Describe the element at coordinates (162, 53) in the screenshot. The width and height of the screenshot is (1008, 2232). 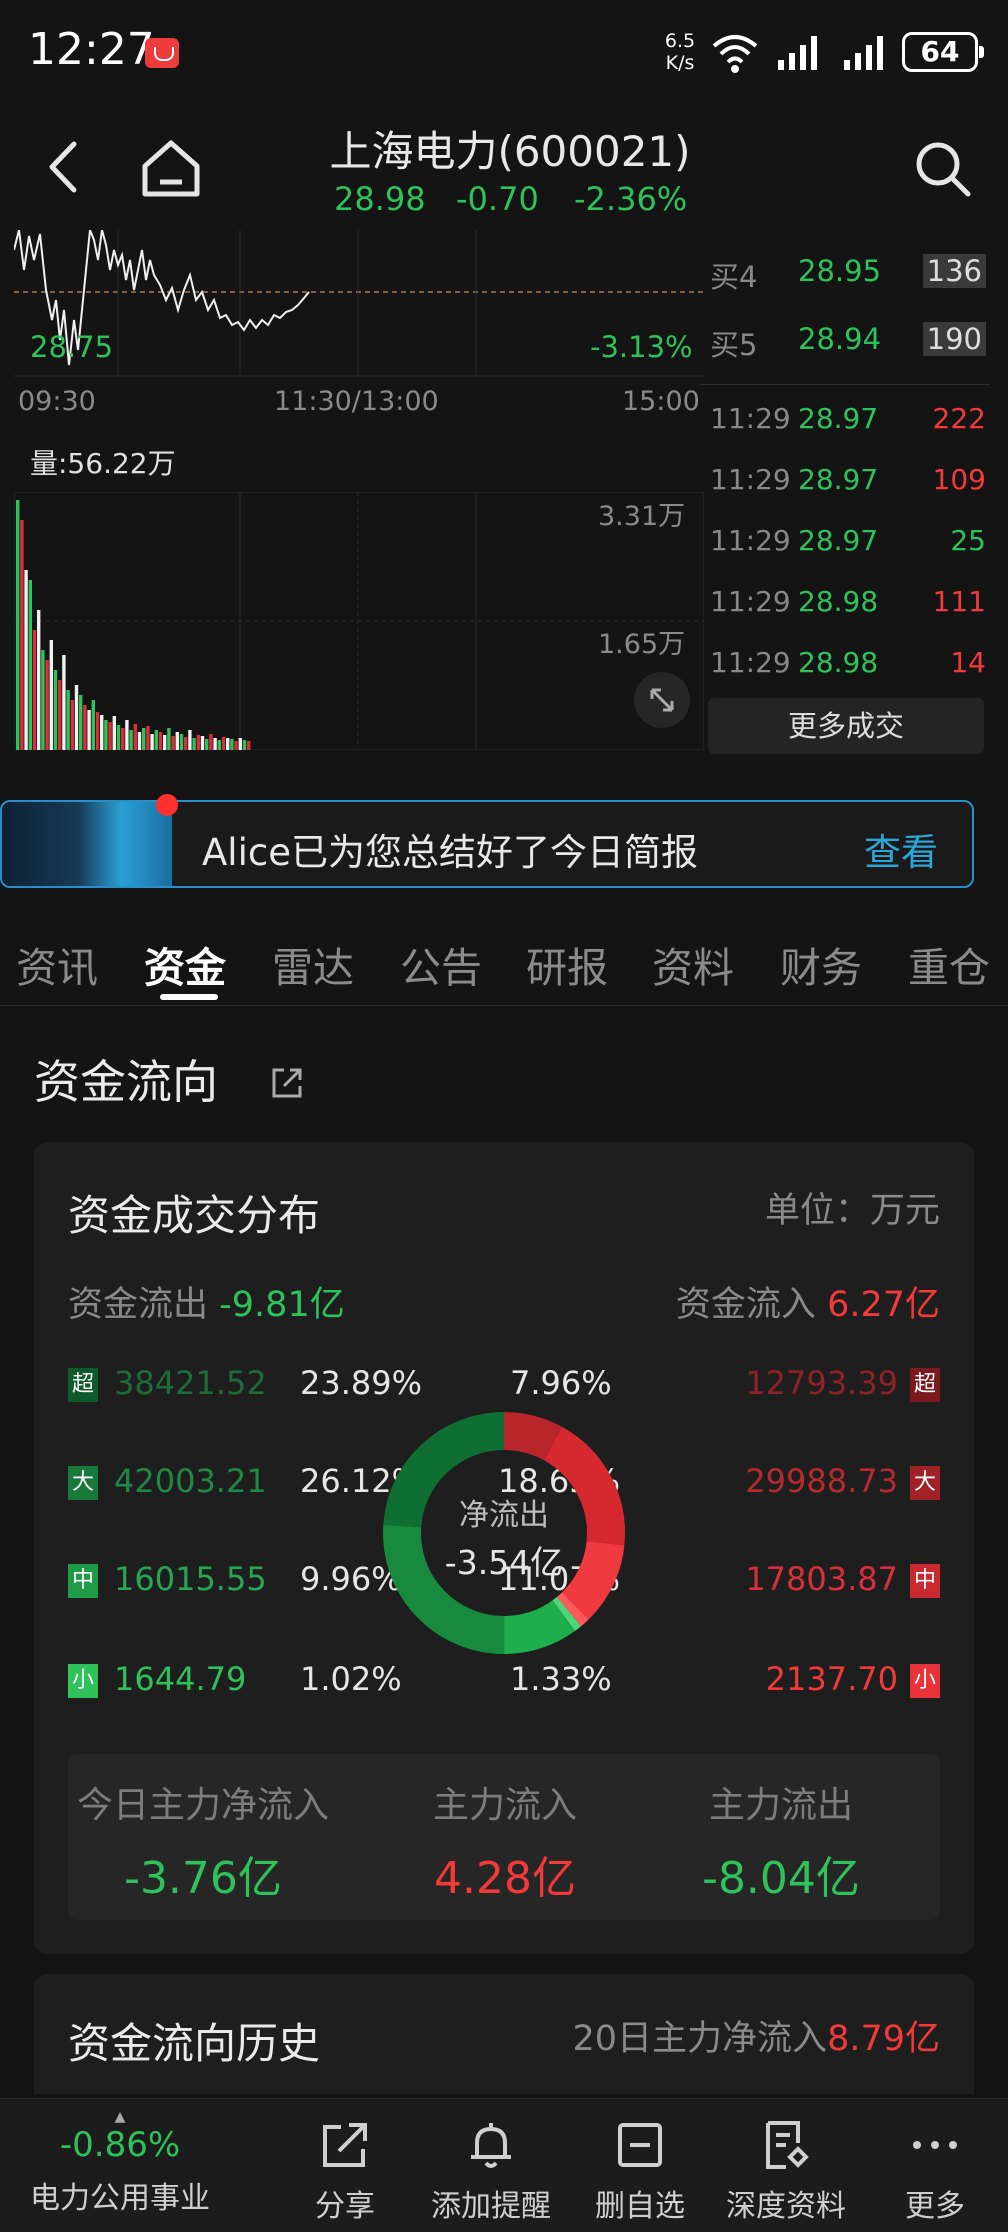
I see `app-notification-icon` at that location.